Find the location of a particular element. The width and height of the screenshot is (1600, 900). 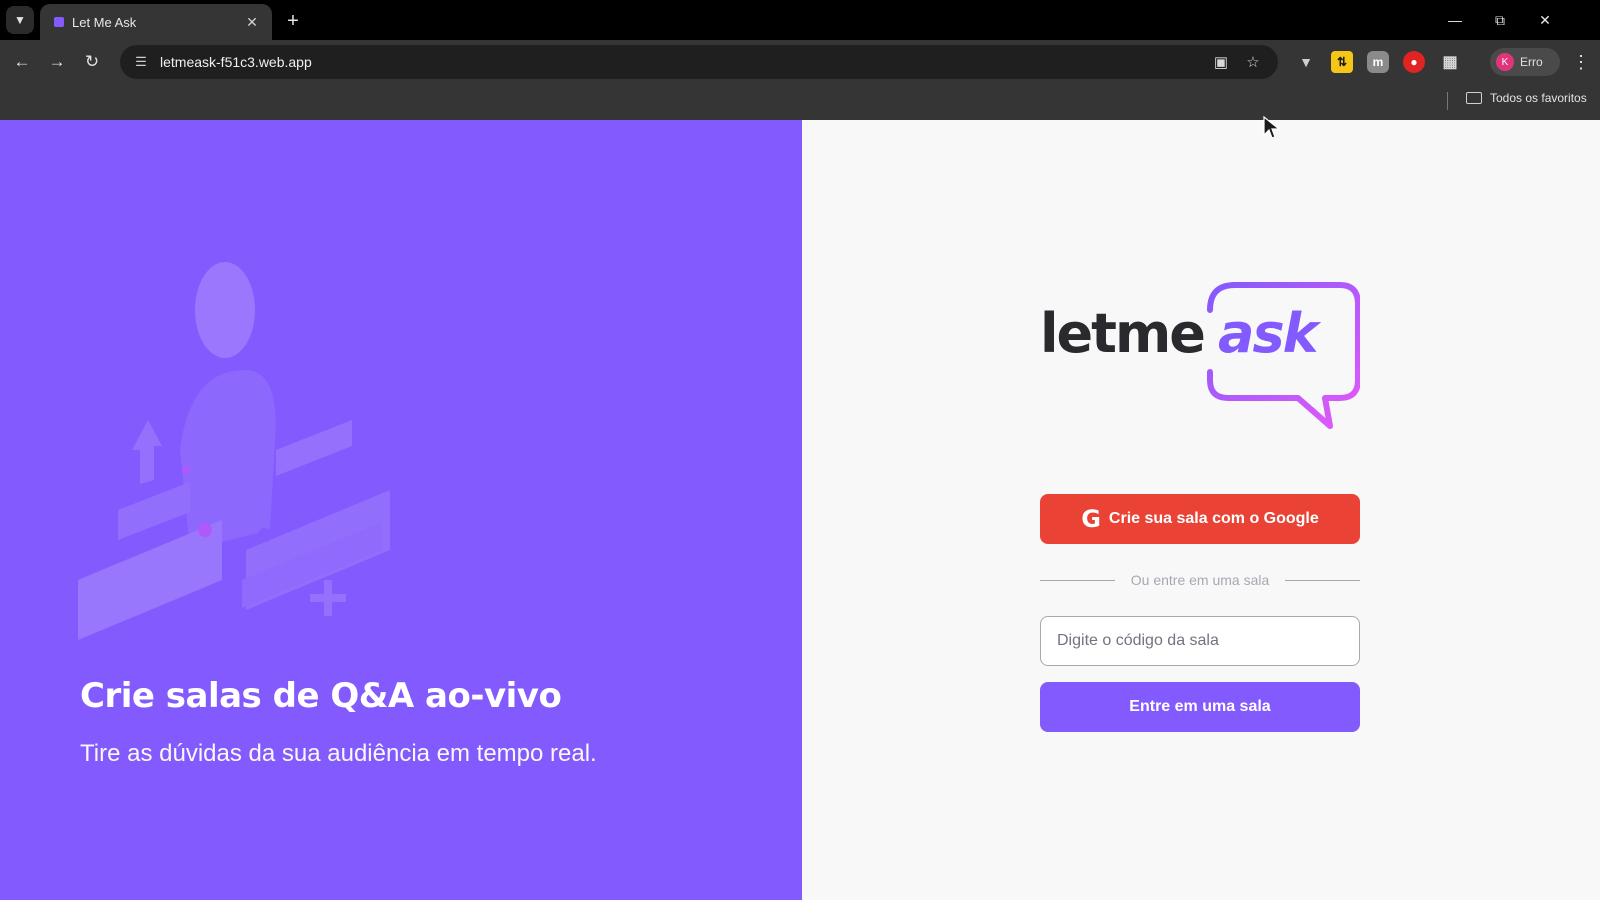

letmeask-logo: letme ask is located at coordinates (1200, 355).